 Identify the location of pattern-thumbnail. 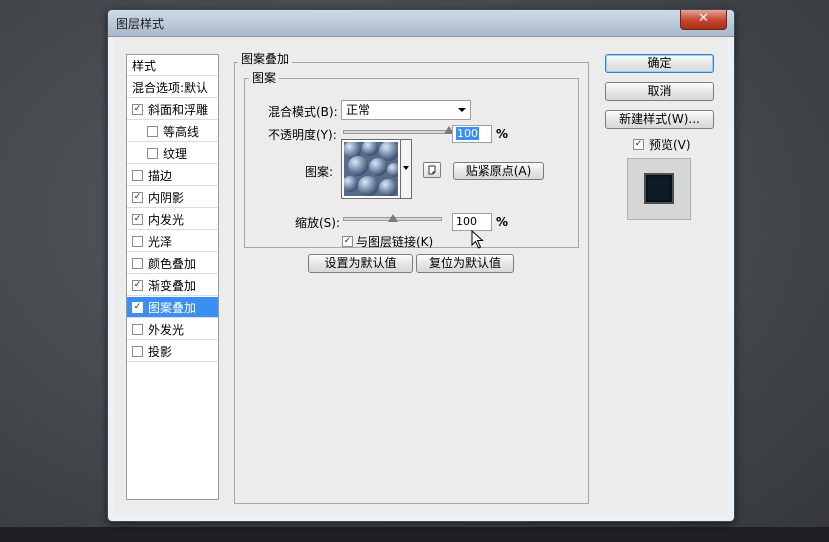
(371, 169).